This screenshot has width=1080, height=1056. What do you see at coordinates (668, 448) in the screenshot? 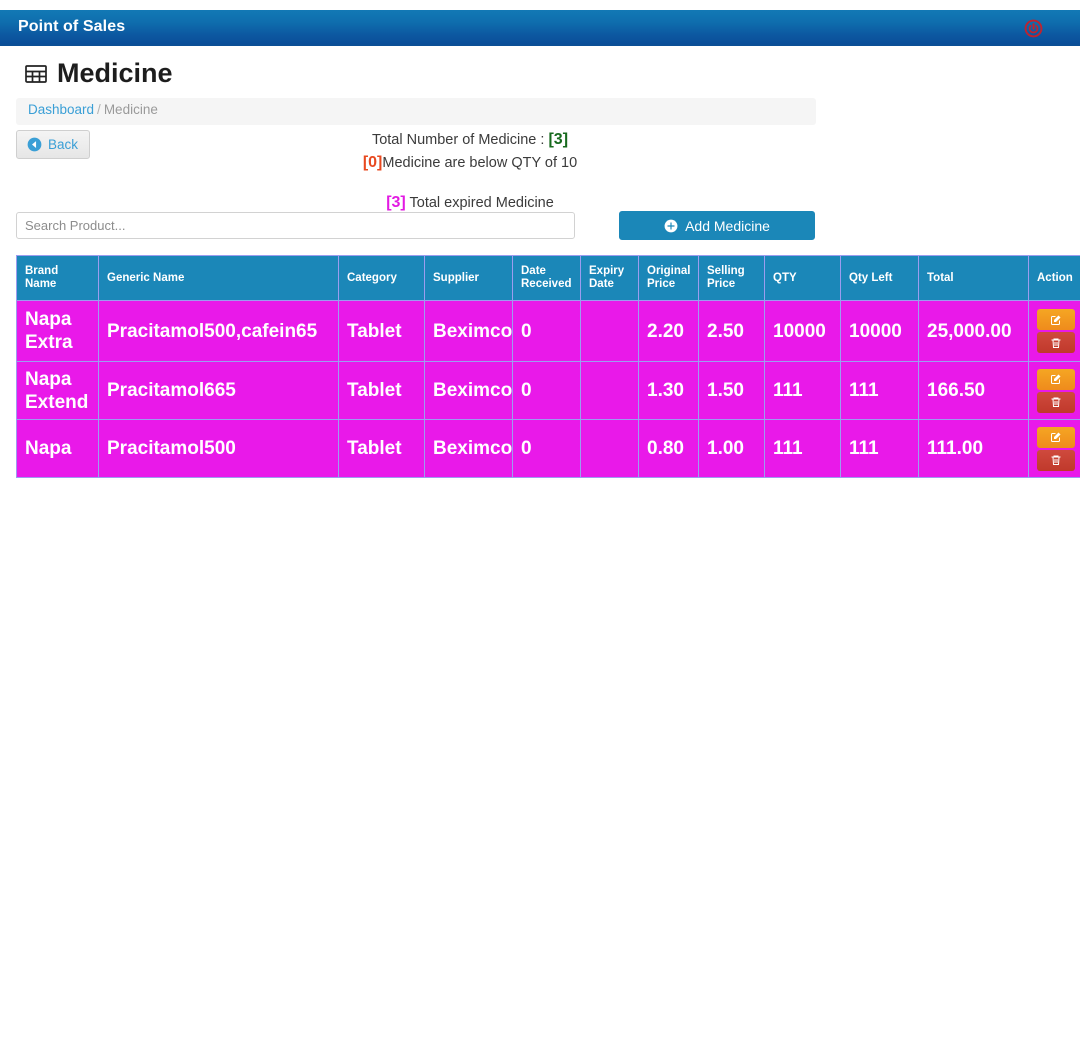
I see `cell-original-price: 0.80` at bounding box center [668, 448].